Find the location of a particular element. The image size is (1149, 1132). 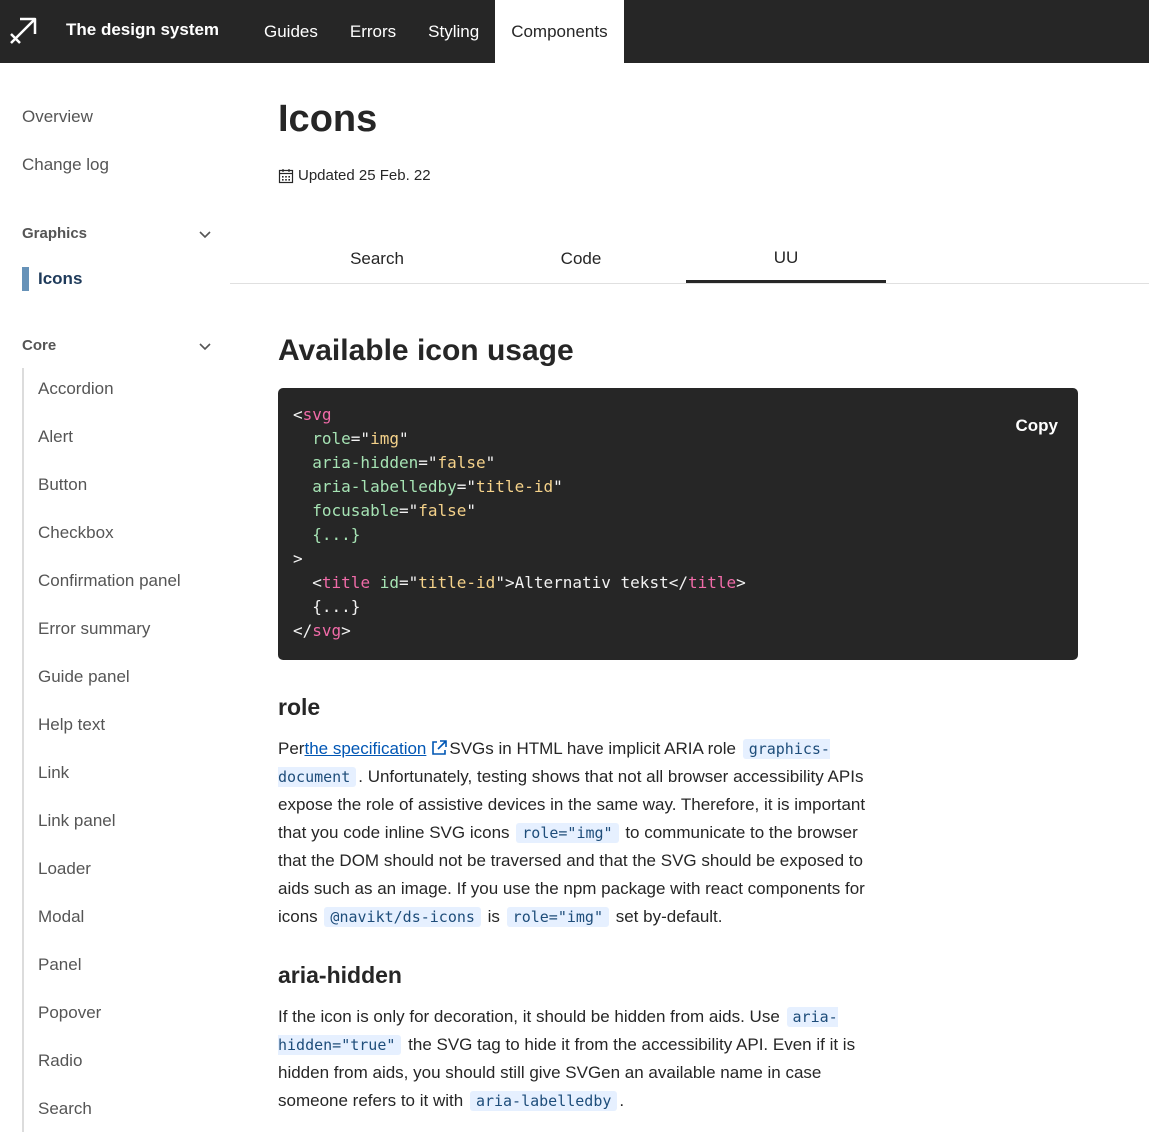

sidebar-item-loader: Loader is located at coordinates (64, 869).